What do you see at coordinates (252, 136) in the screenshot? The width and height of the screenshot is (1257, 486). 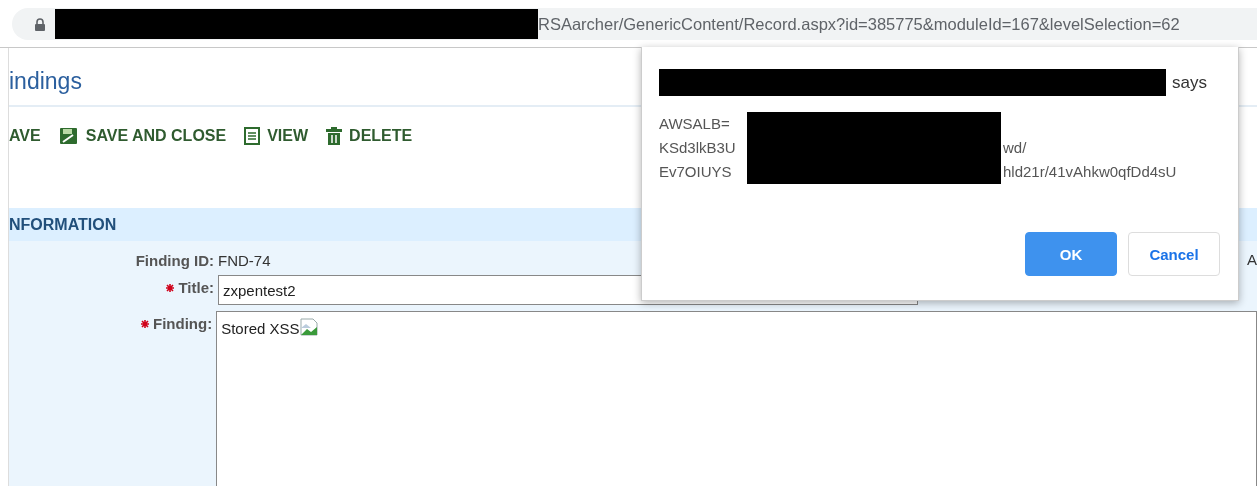 I see `document-icon` at bounding box center [252, 136].